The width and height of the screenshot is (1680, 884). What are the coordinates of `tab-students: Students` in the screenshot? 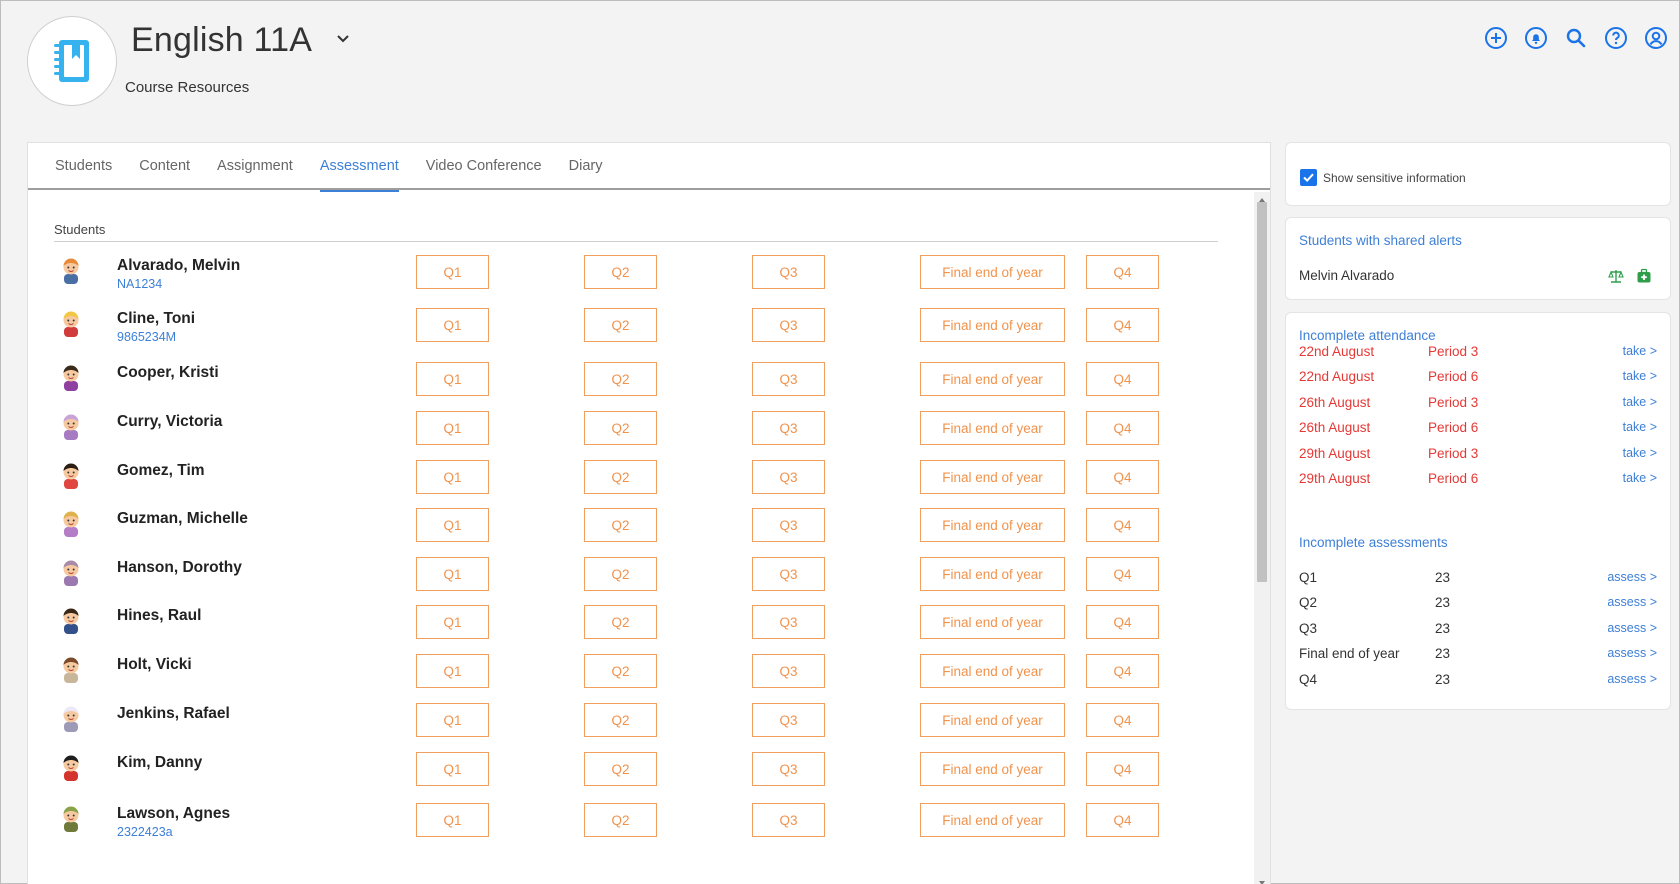 It's located at (83, 166).